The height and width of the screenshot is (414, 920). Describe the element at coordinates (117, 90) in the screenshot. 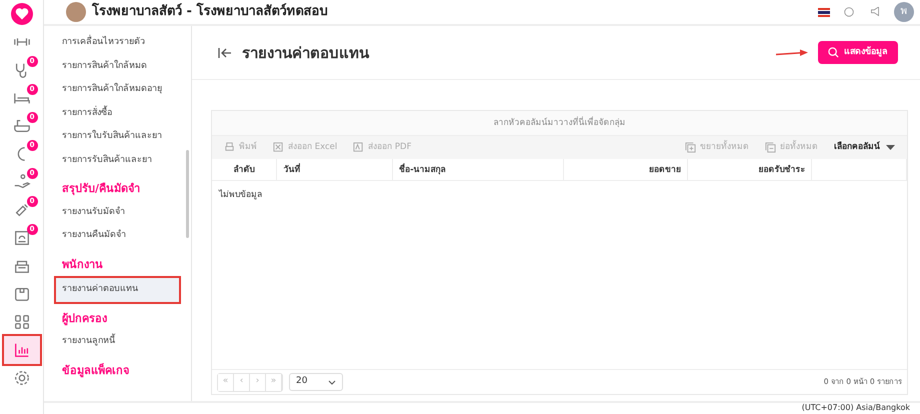

I see `sidebar-item: รายการสินค้าใกล้หมดอายุ` at that location.